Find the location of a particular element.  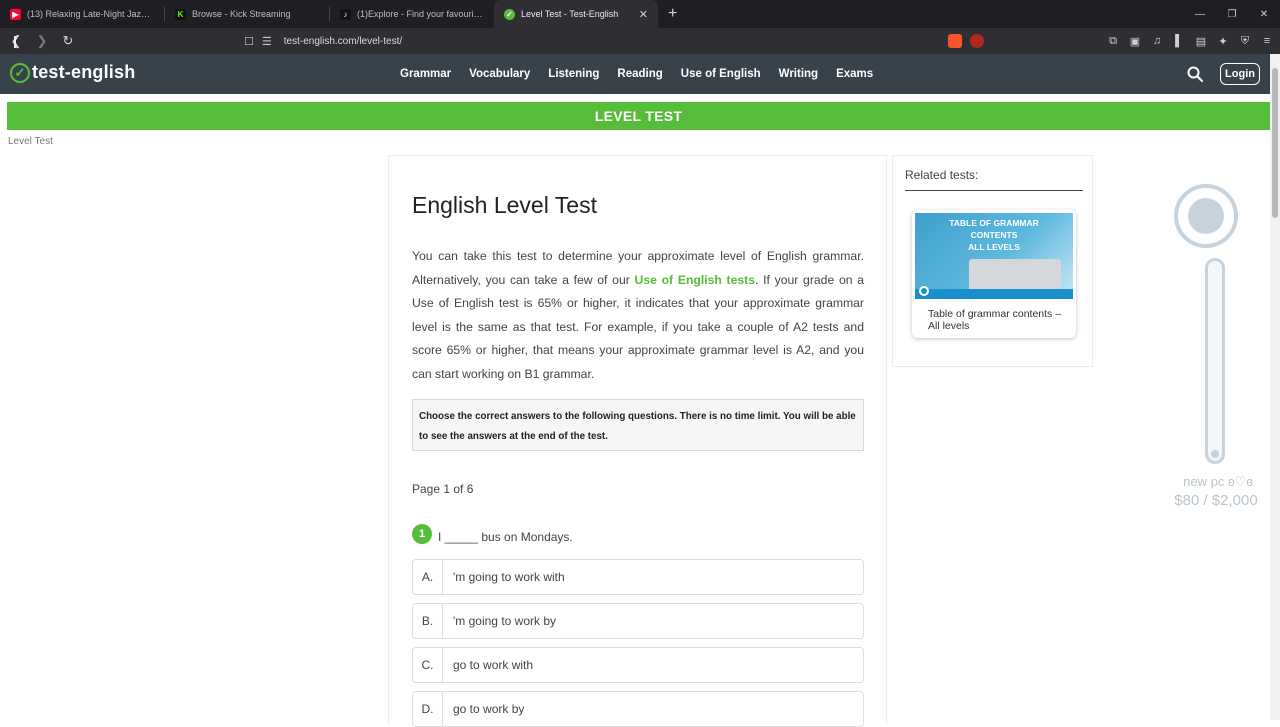

address-bar: ☐ ☰ test-english.com/level-test/ is located at coordinates (594, 41).